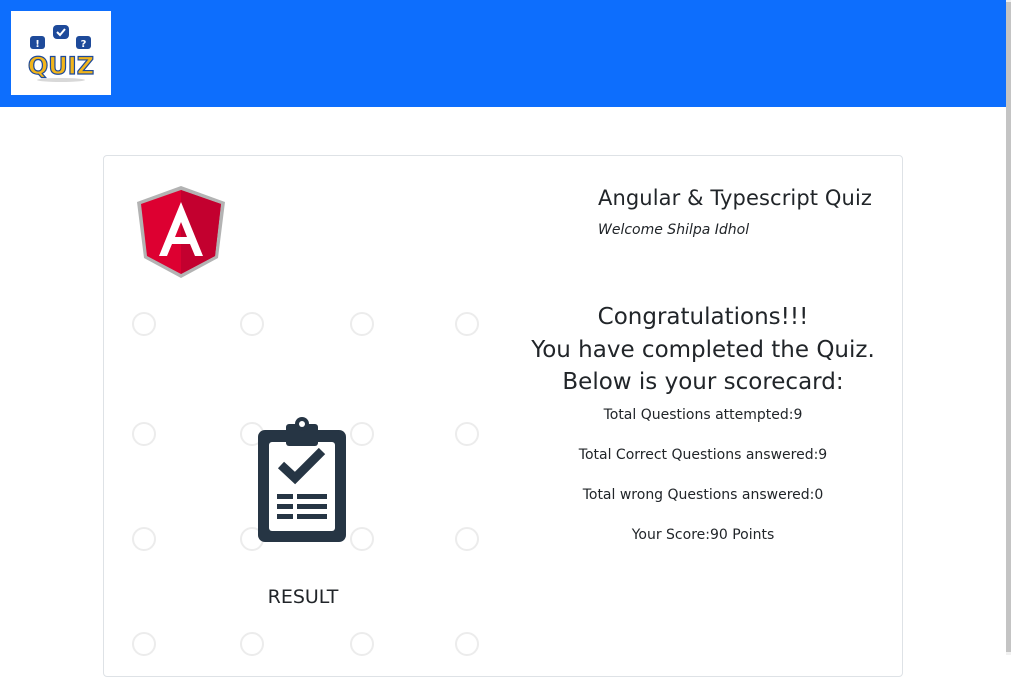  What do you see at coordinates (703, 382) in the screenshot?
I see `congrats-line-3: Below is your scorecard:` at bounding box center [703, 382].